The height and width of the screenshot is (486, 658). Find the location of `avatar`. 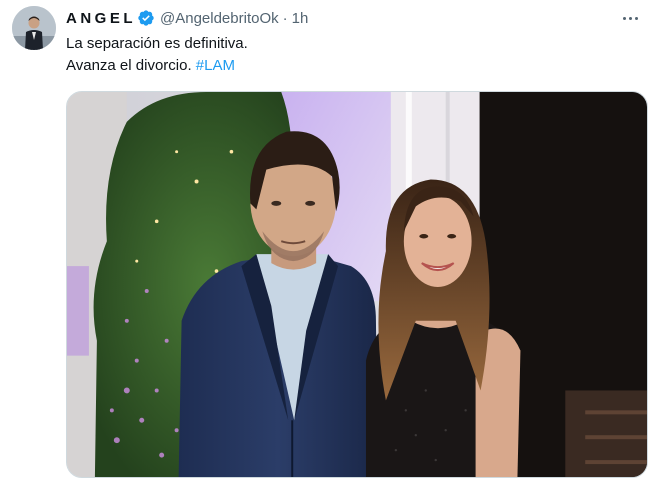

avatar is located at coordinates (34, 28).